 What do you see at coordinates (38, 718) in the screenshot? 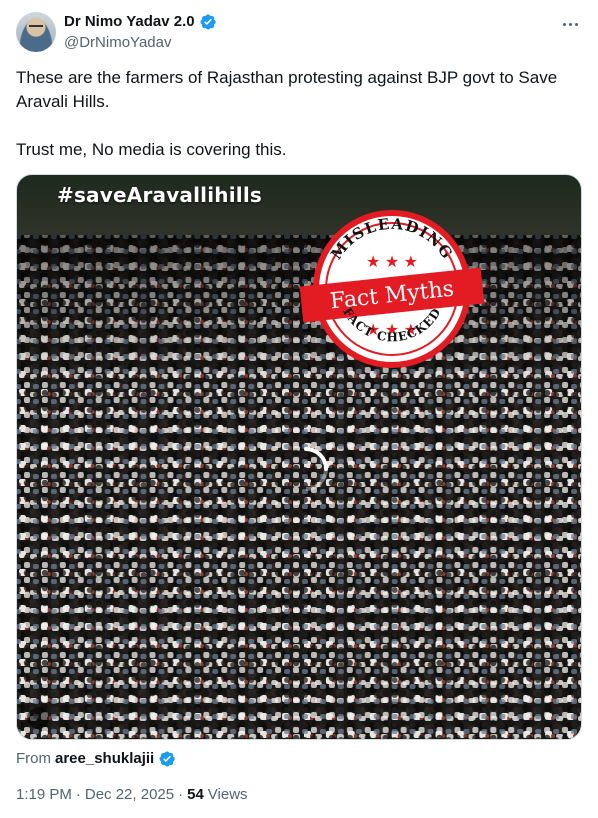
I see `volume-button-icon` at bounding box center [38, 718].